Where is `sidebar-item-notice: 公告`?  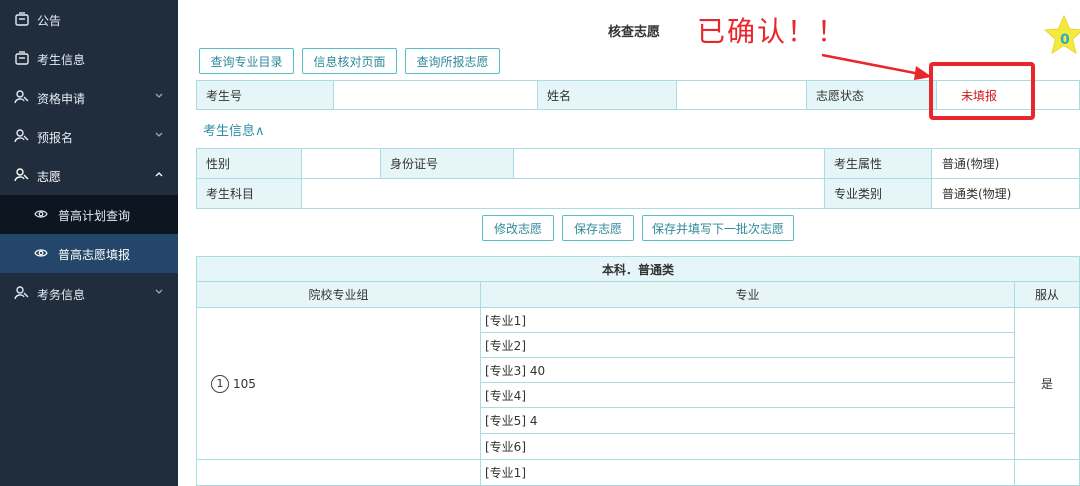 sidebar-item-notice: 公告 is located at coordinates (89, 19).